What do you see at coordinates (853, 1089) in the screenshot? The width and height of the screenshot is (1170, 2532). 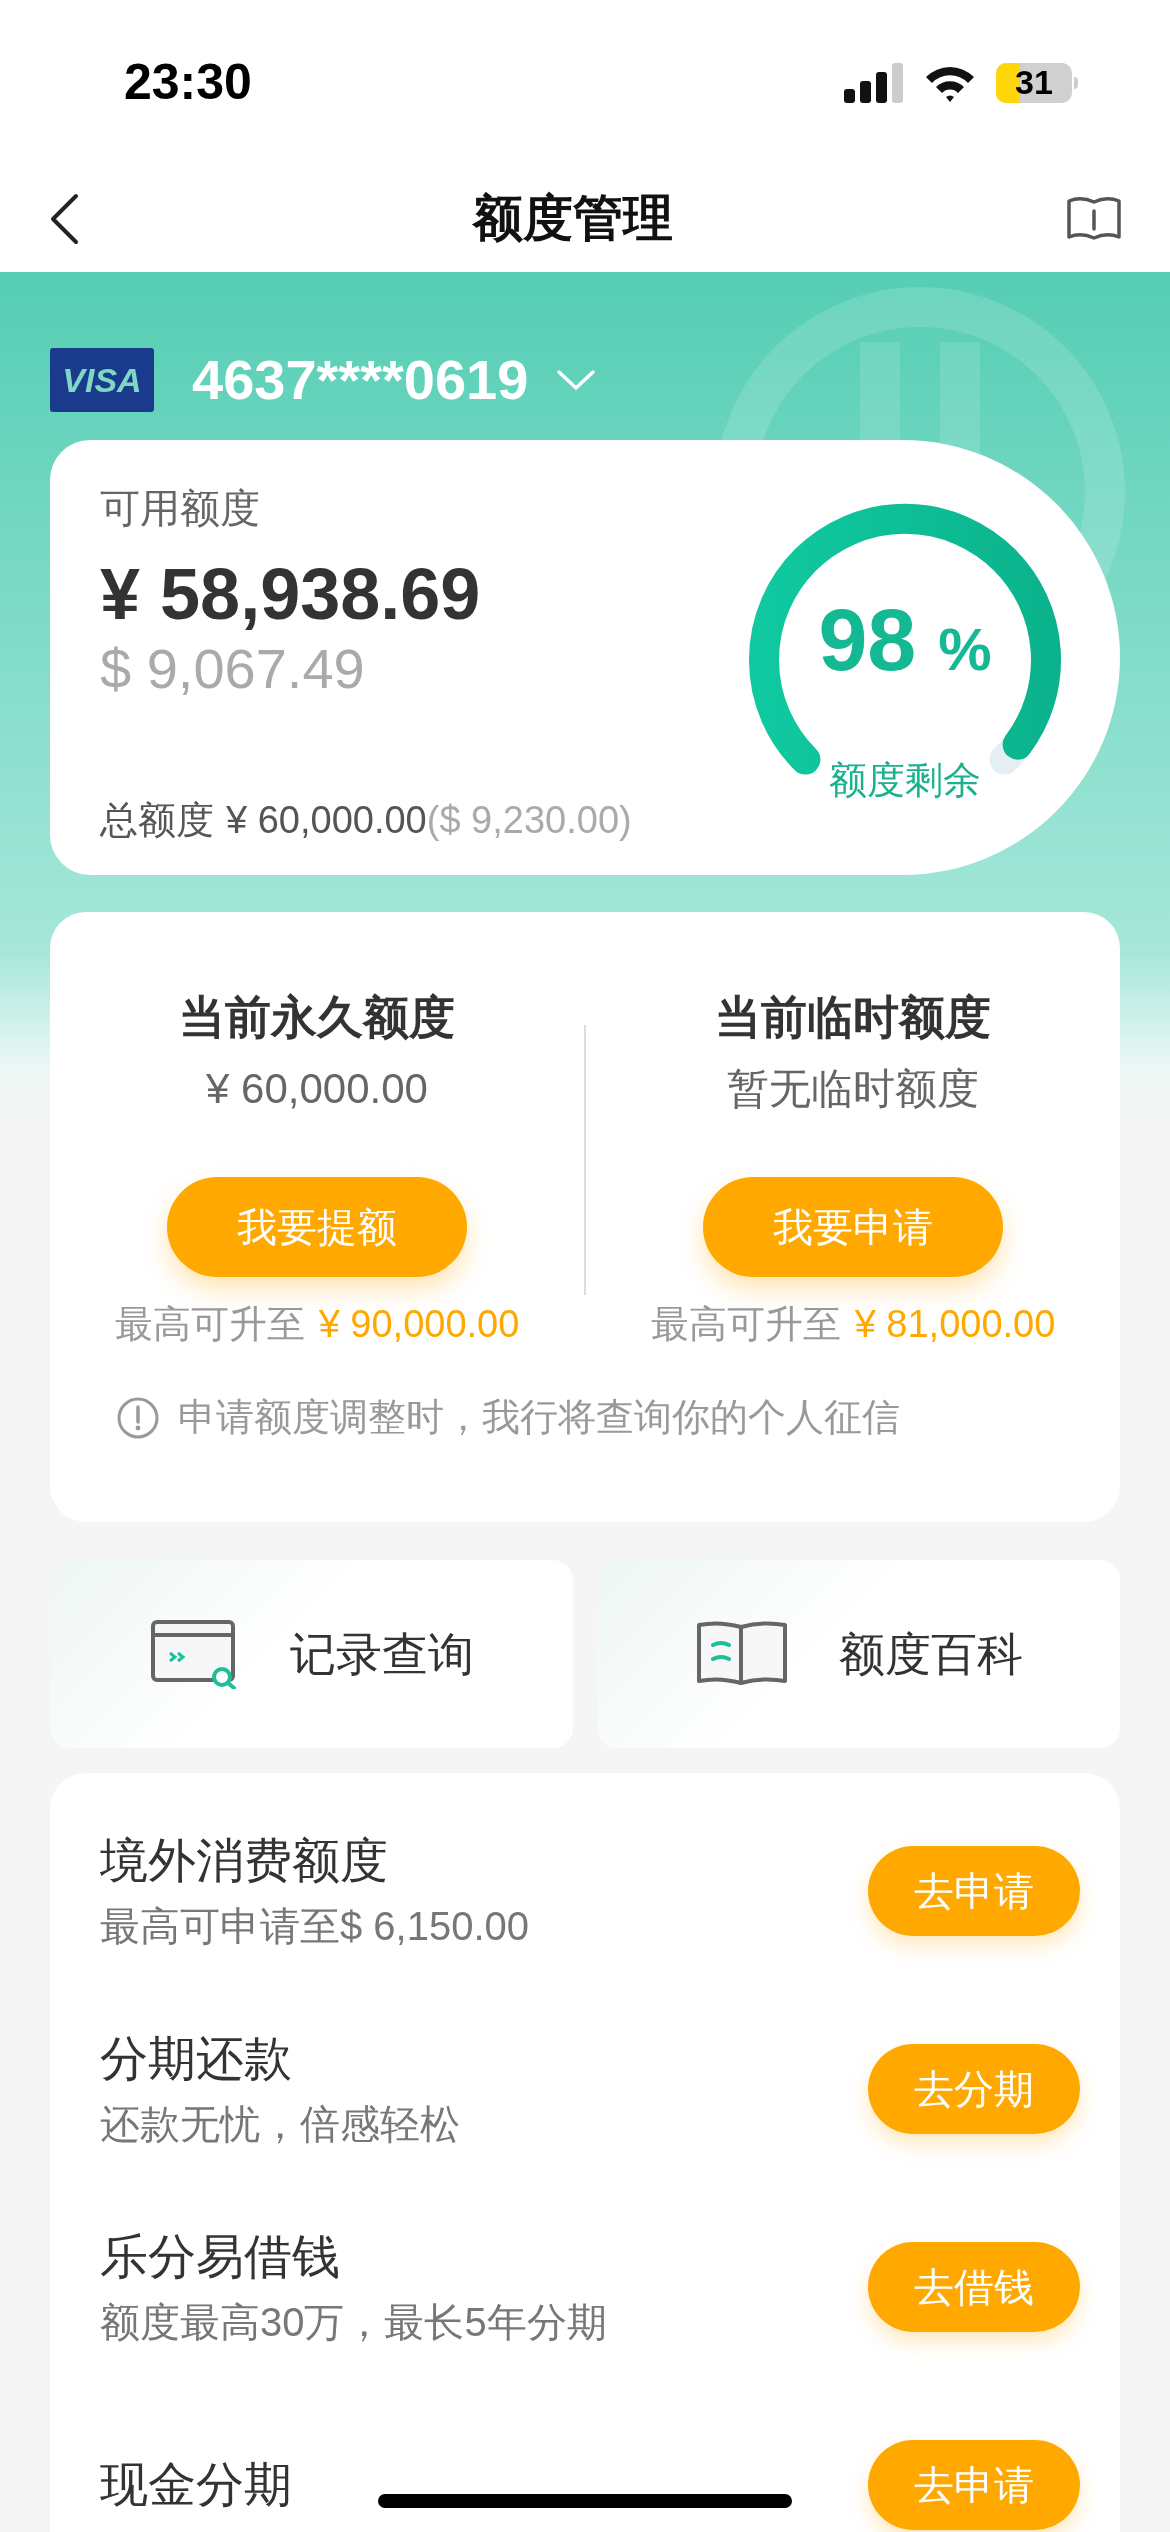 I see `limit-value: 暂无临时额度` at bounding box center [853, 1089].